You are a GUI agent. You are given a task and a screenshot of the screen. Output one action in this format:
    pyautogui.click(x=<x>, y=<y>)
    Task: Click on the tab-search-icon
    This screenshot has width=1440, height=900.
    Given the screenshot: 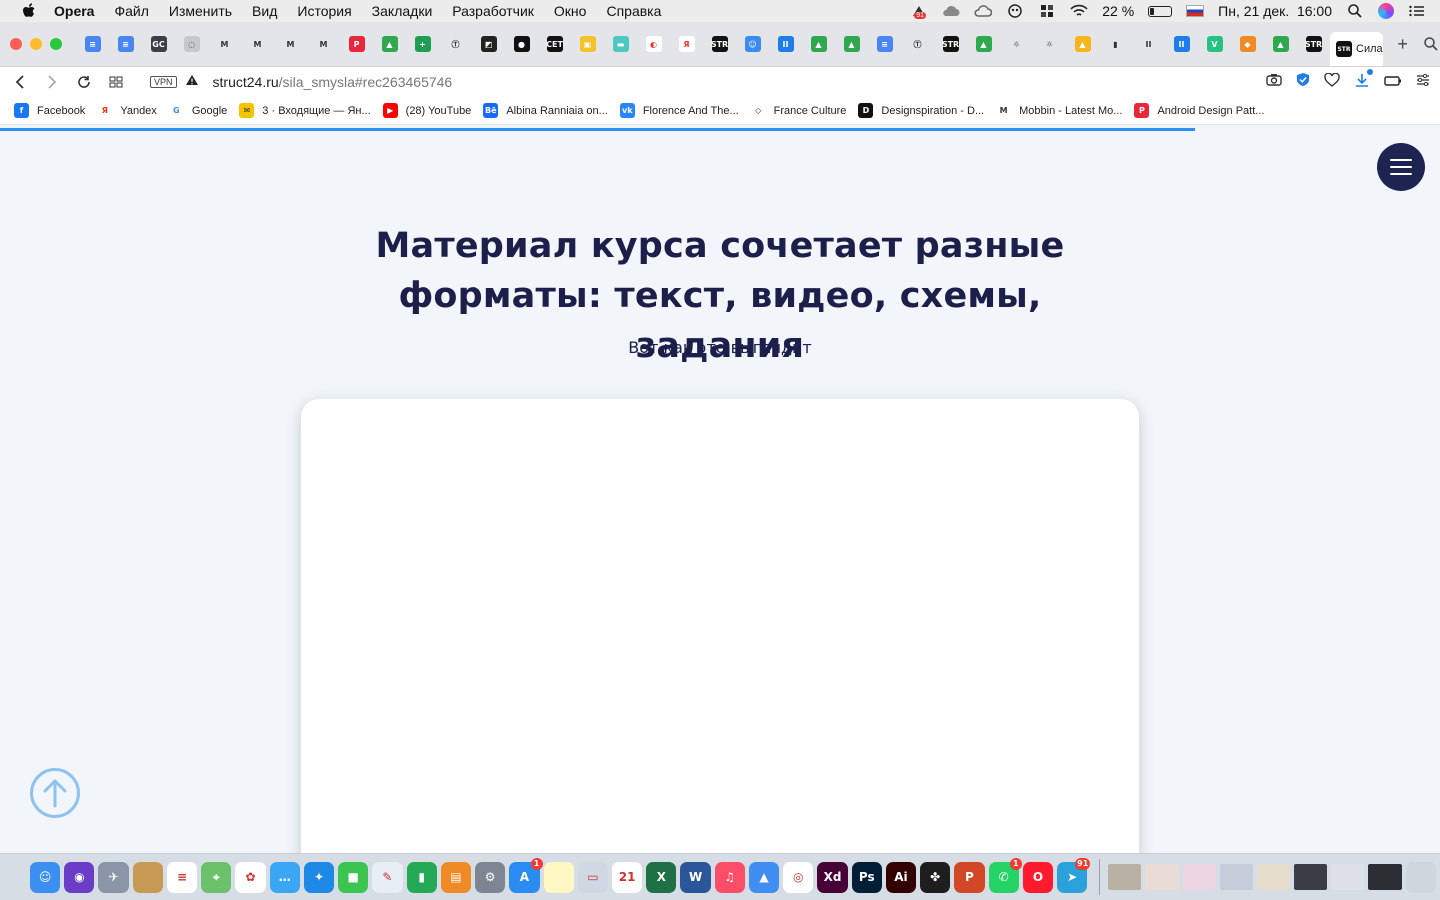 What is the action you would take?
    pyautogui.click(x=1431, y=44)
    